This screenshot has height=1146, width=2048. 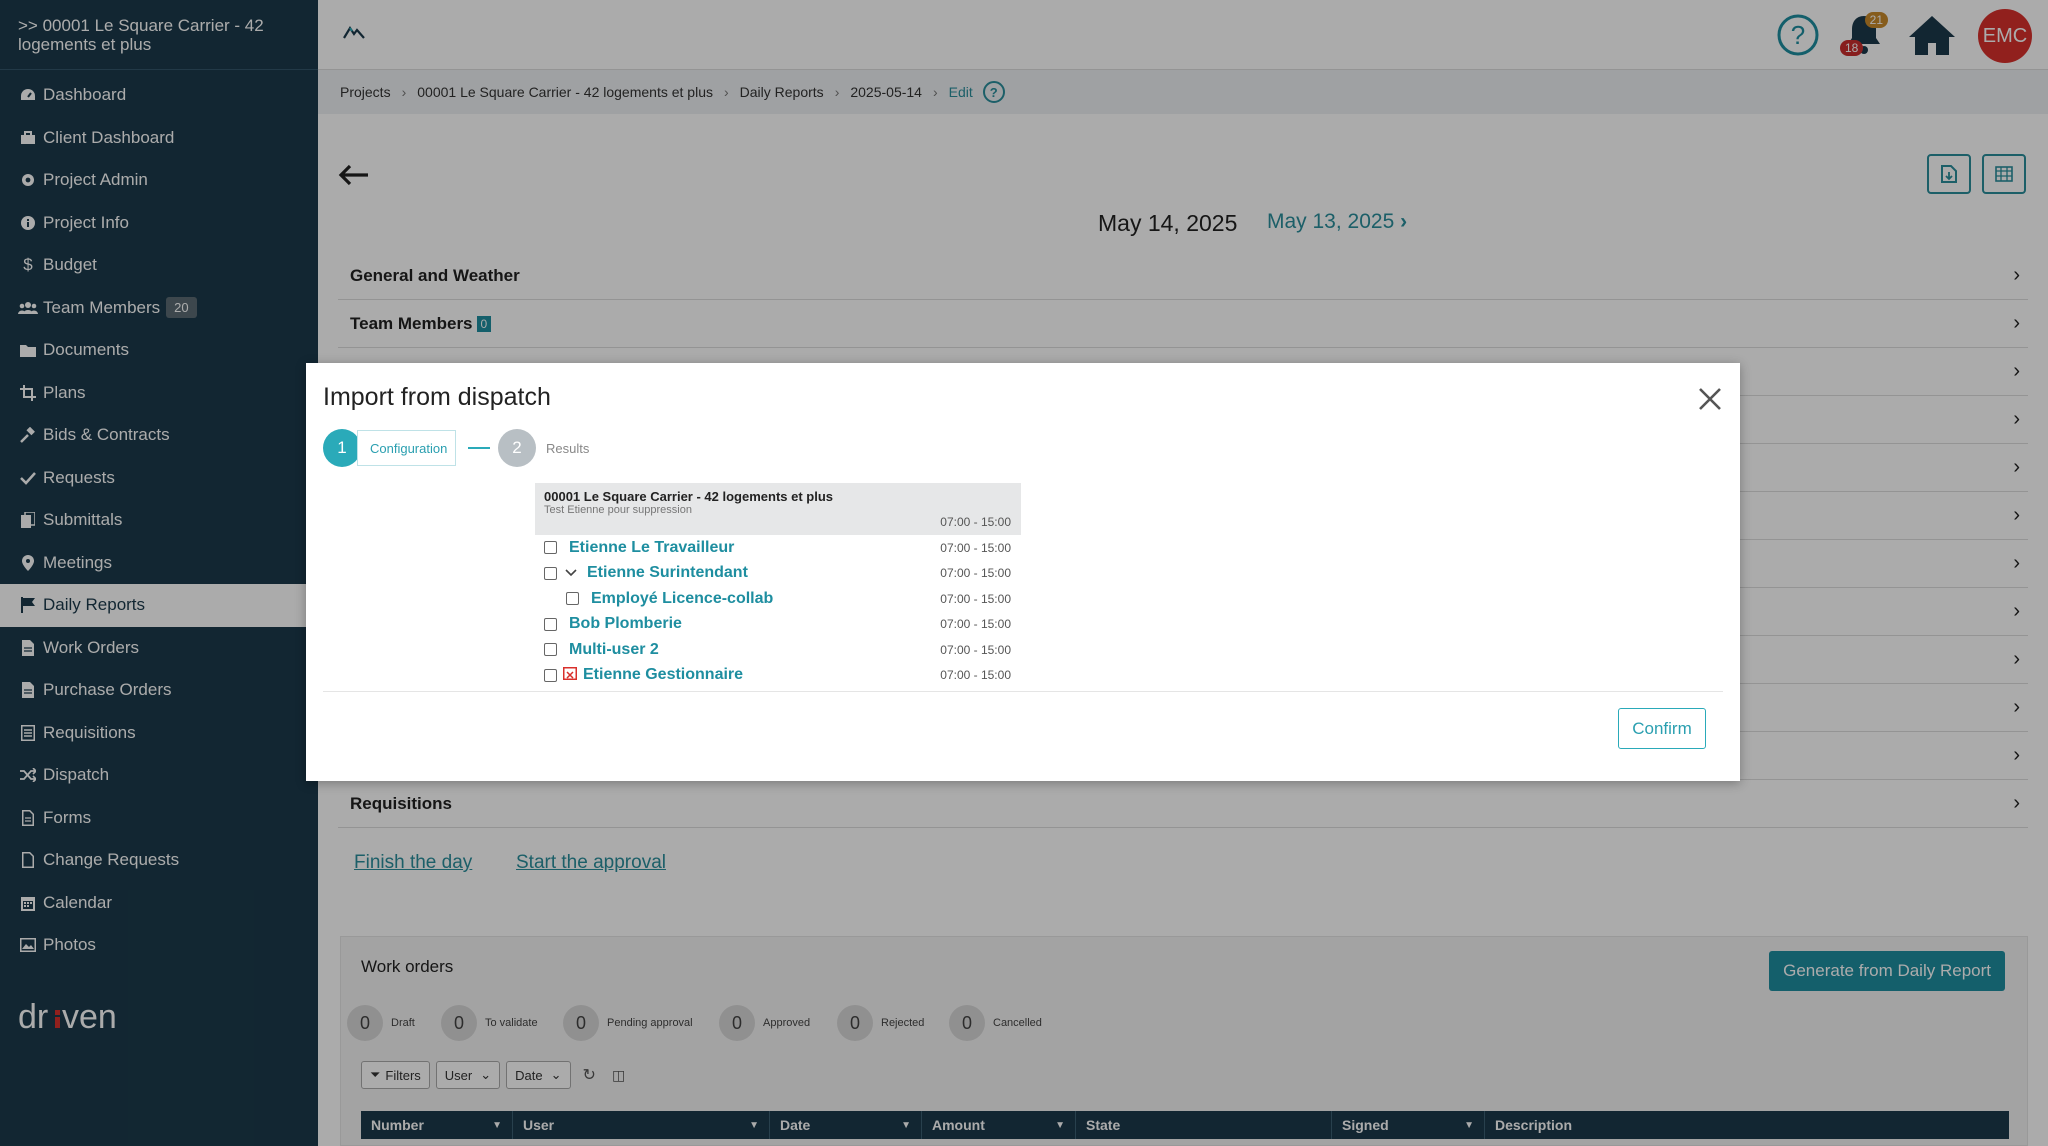 What do you see at coordinates (667, 573) in the screenshot?
I see `employee-name-link: Etienne Surintendant` at bounding box center [667, 573].